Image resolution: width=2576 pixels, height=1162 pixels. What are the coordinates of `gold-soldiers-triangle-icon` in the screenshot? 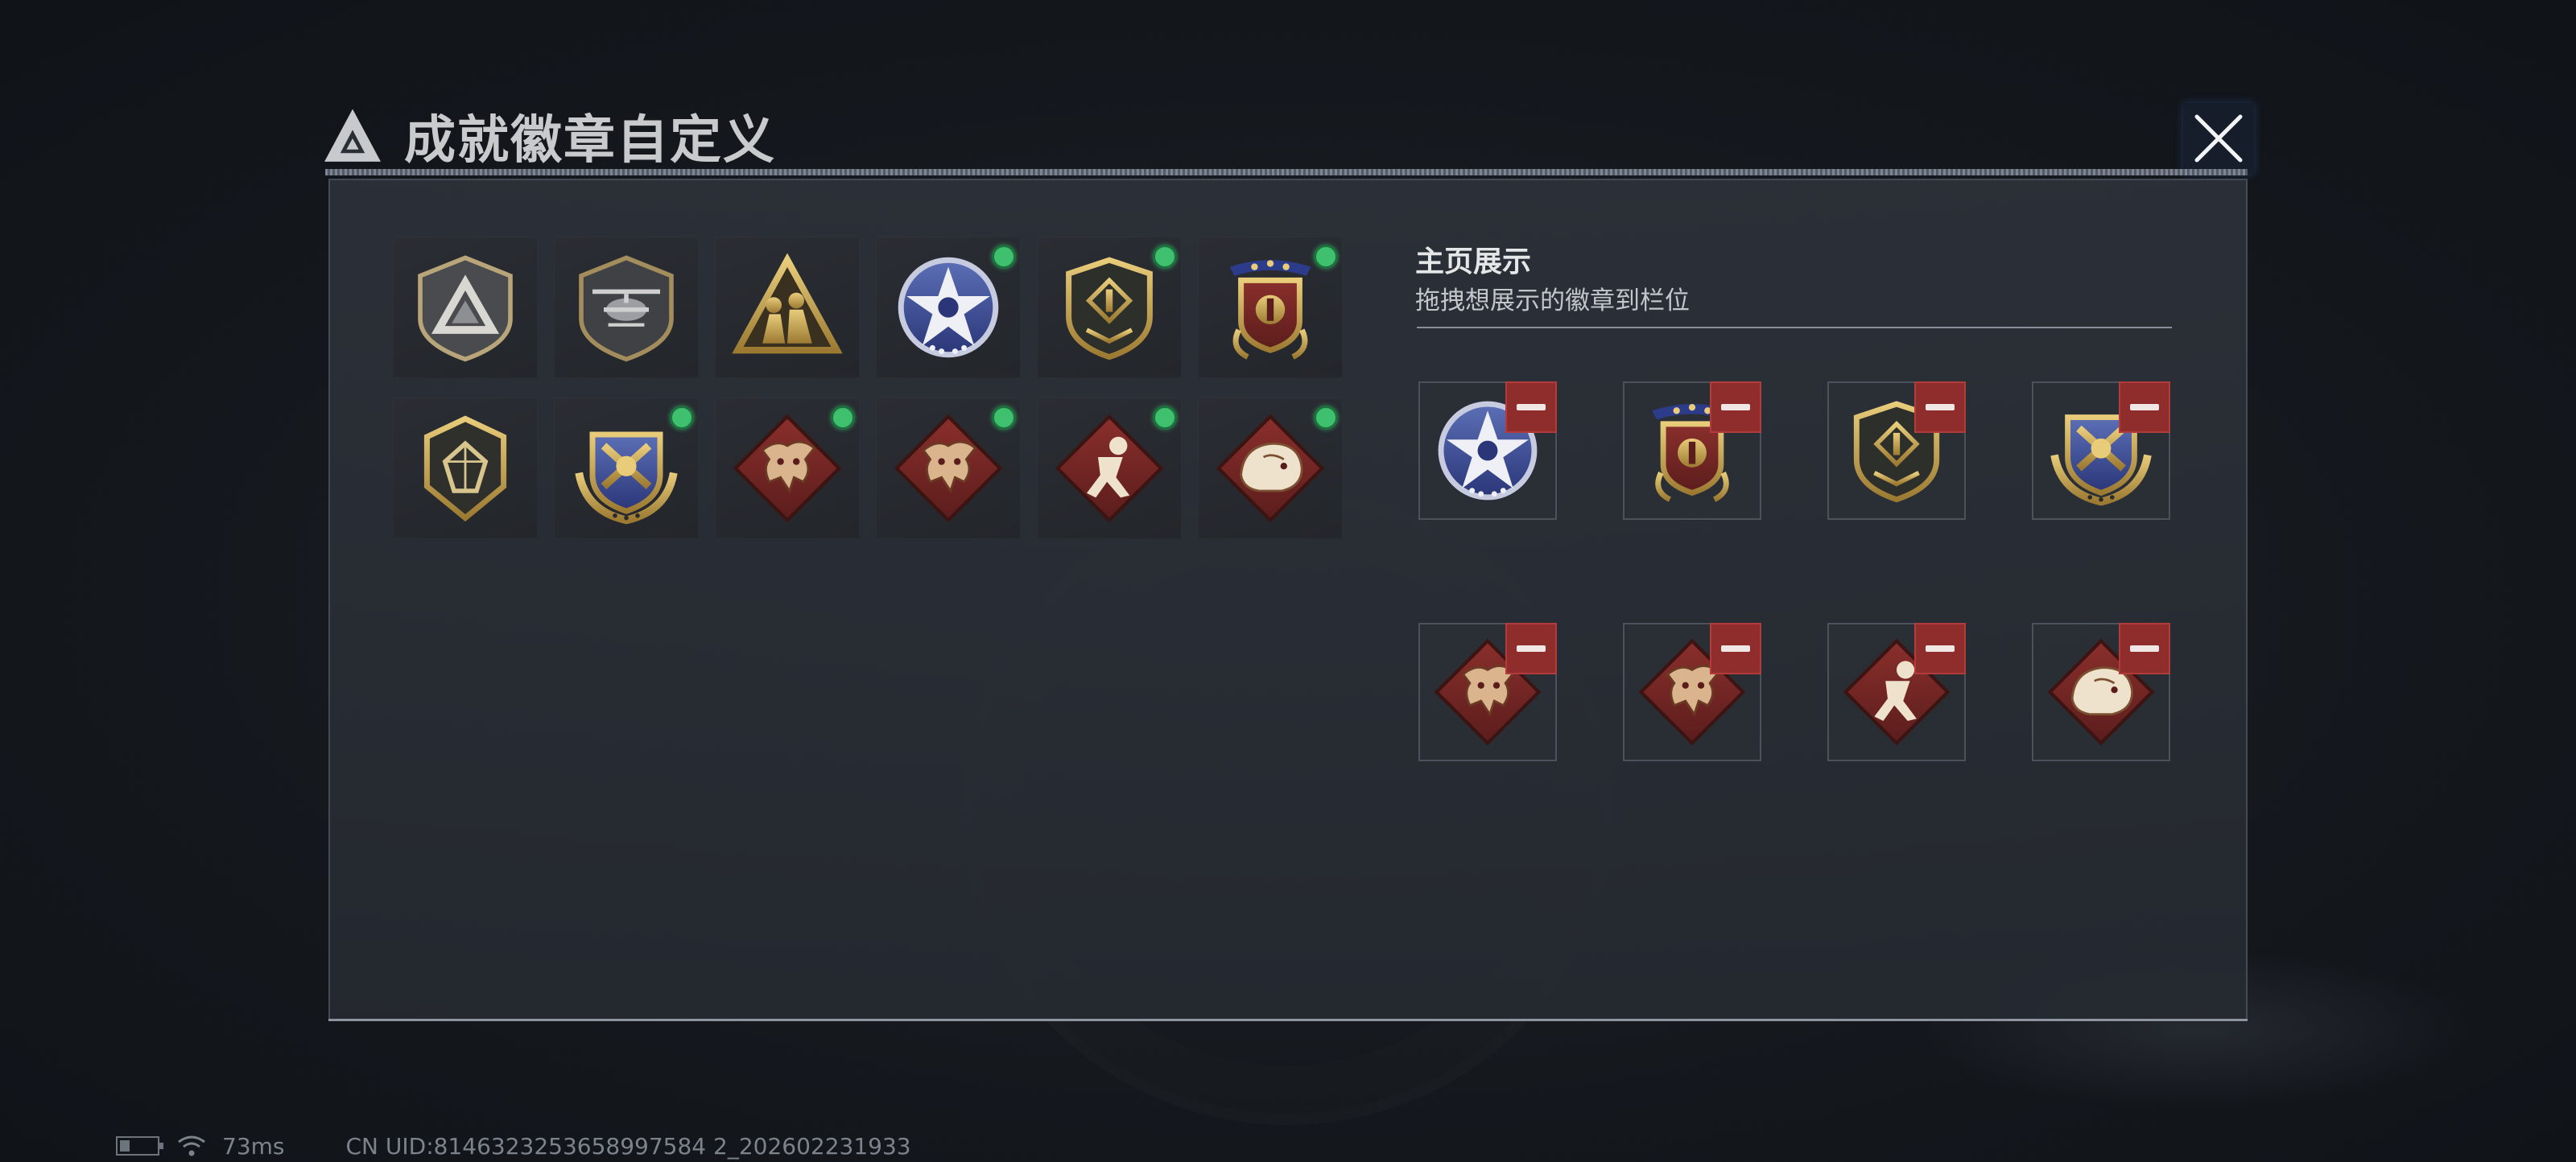 It's located at (787, 307).